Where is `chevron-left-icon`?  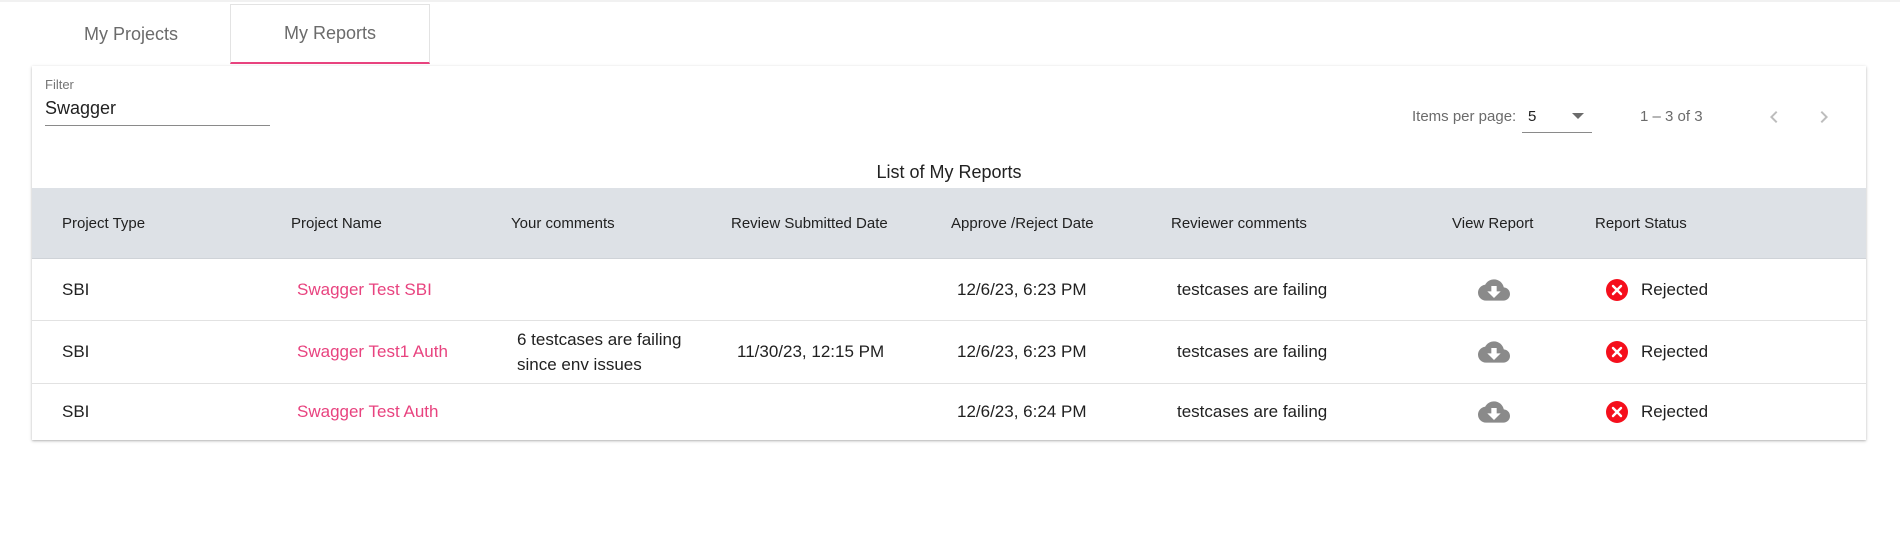 chevron-left-icon is located at coordinates (1774, 117).